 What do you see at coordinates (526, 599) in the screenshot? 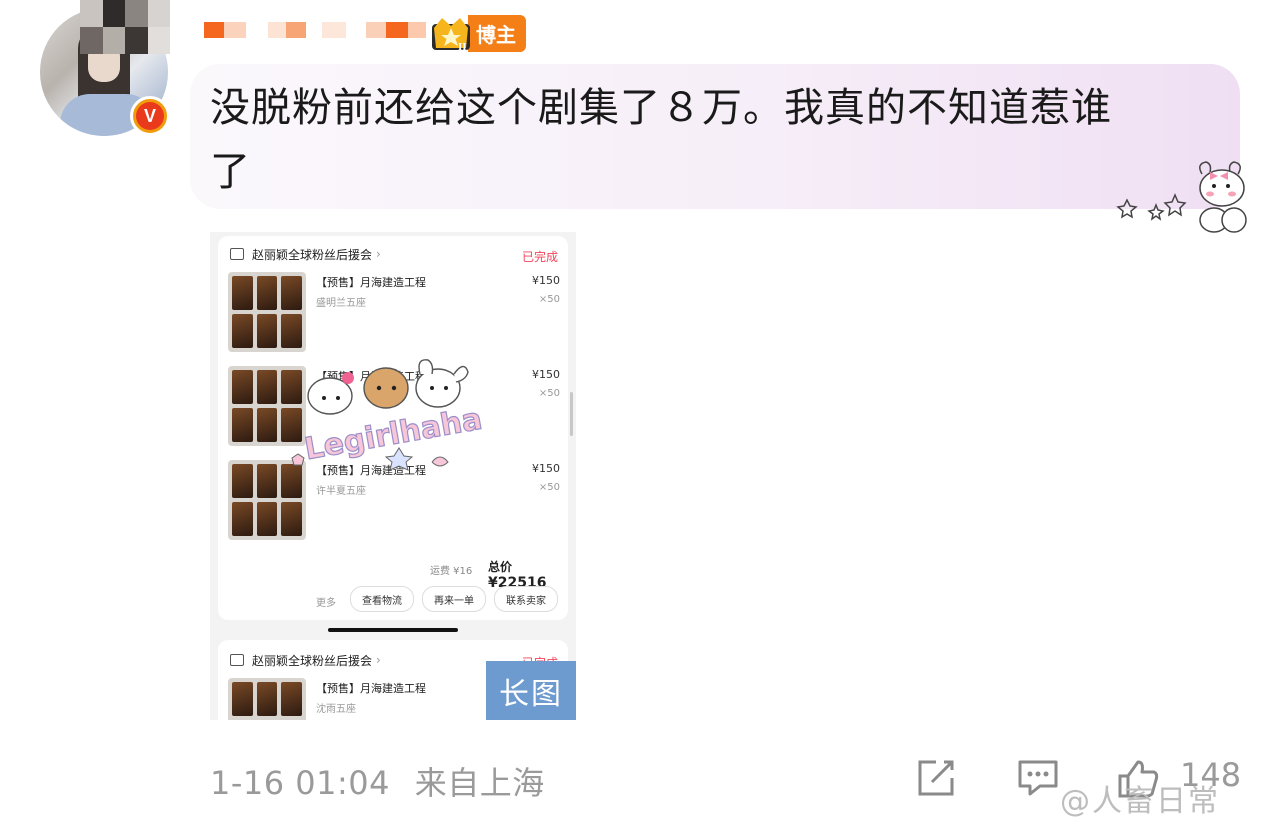
I see `contact-seller-button: 联系卖家` at bounding box center [526, 599].